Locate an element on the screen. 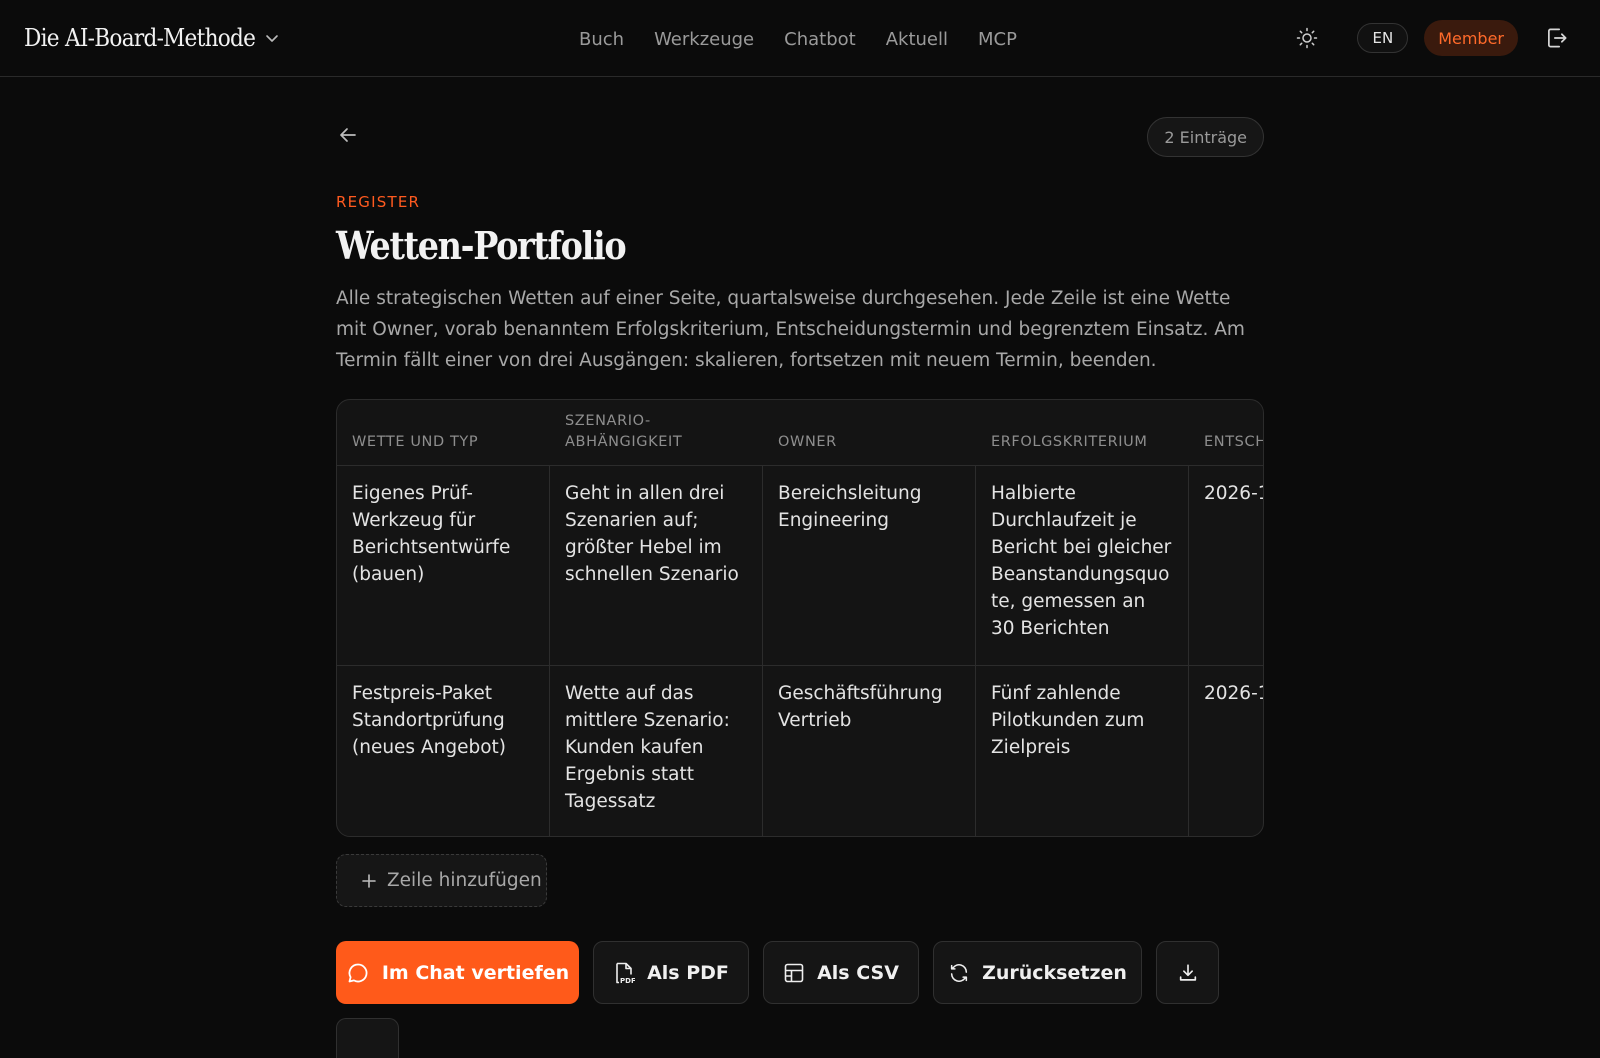  chat-deepen-button: Im Chat vertiefen is located at coordinates (457, 972).